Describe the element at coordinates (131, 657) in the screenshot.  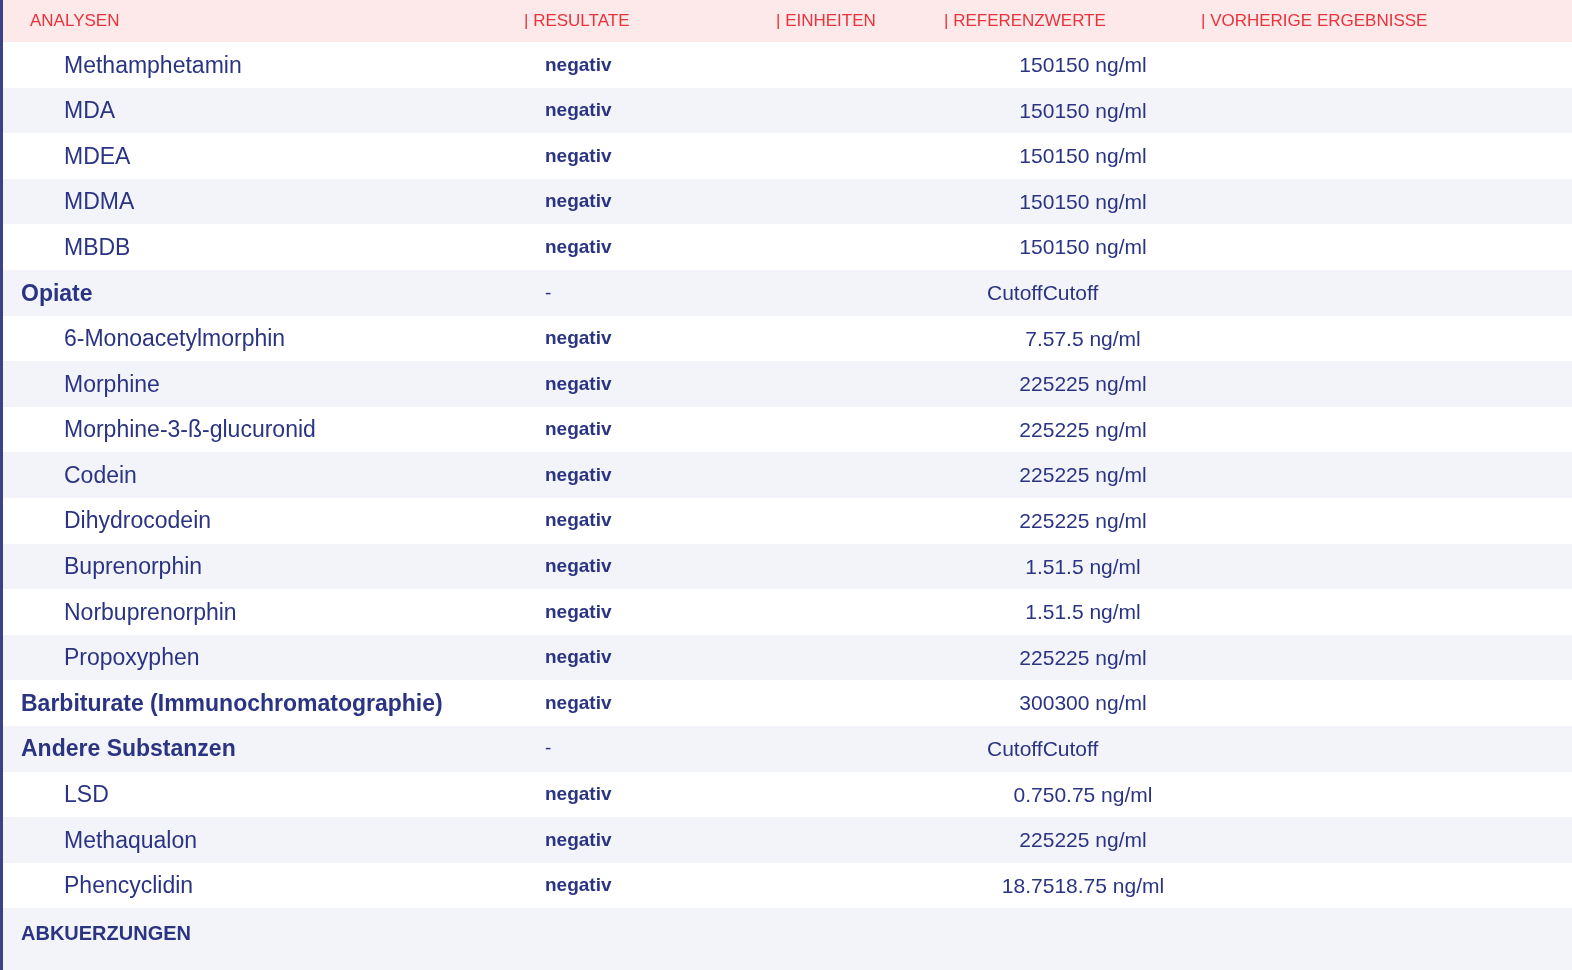
I see `analyte-name: Propoxyphen` at that location.